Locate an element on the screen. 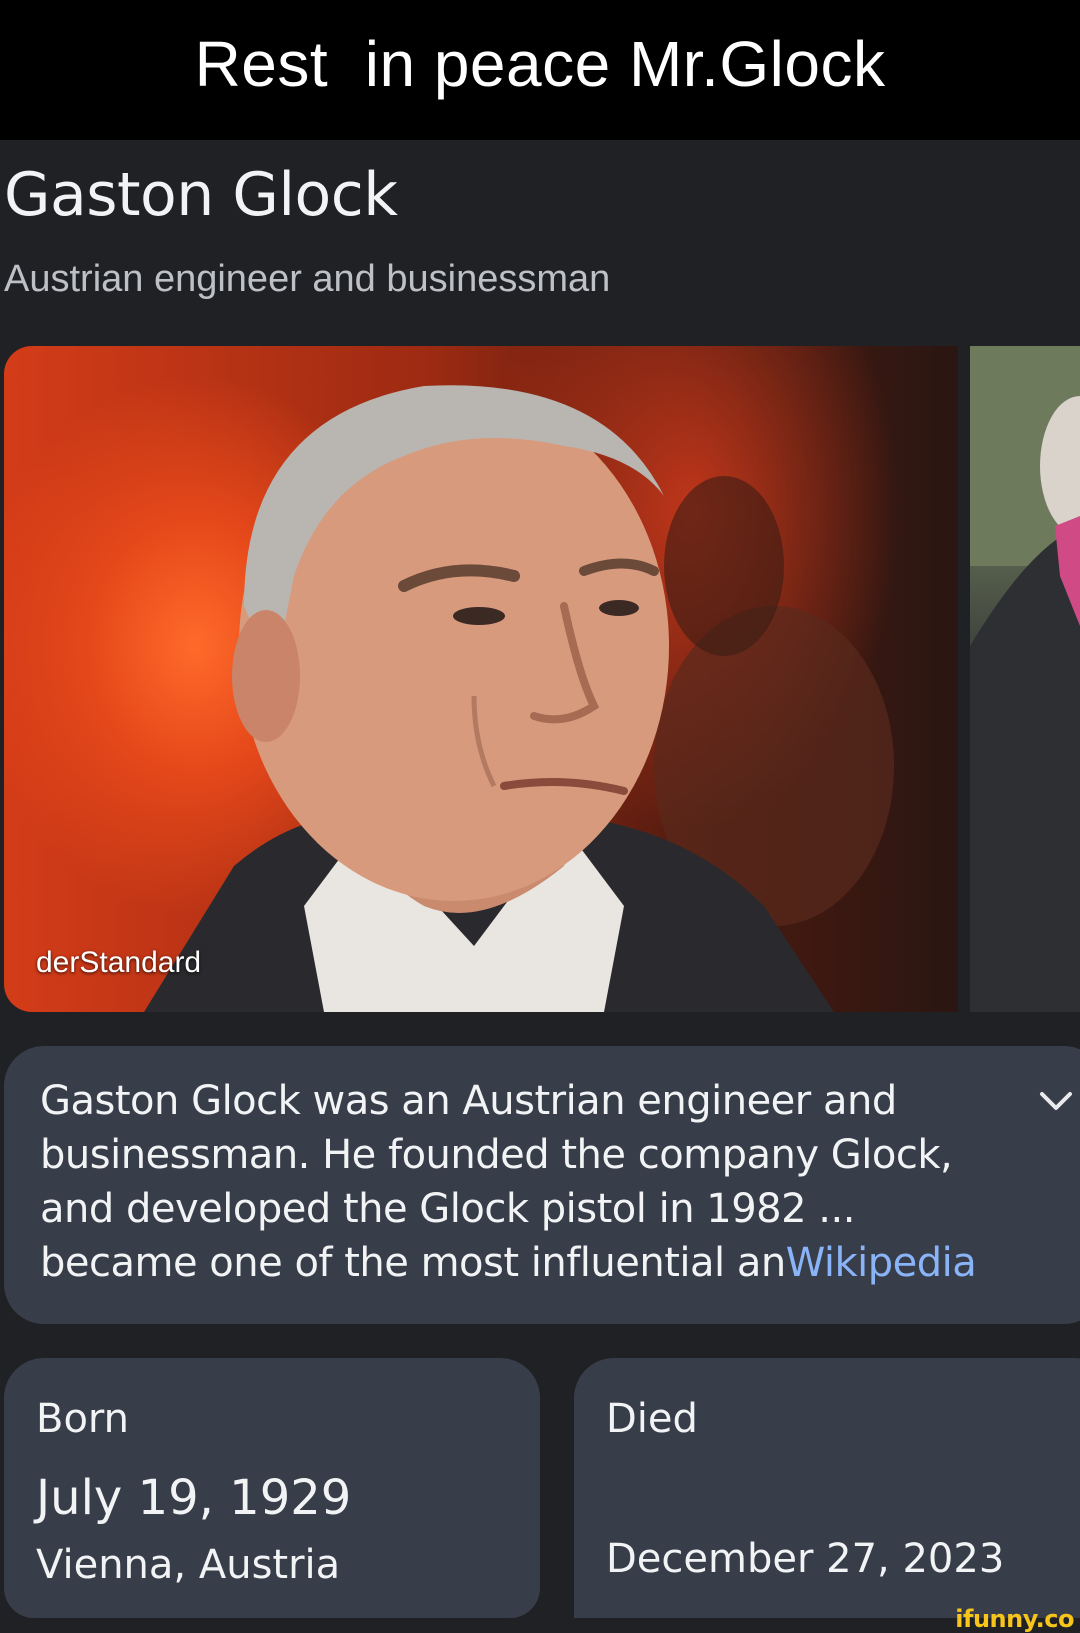 This screenshot has width=1080, height=1633. wikipedia-link: Wikipedia is located at coordinates (881, 1263).